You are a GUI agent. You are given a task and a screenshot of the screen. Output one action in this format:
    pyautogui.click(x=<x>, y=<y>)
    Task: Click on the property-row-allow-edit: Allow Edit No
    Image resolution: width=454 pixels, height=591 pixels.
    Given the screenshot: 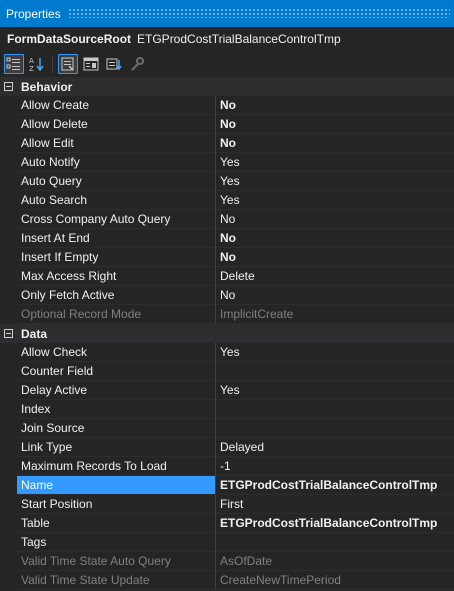 What is the action you would take?
    pyautogui.click(x=227, y=143)
    